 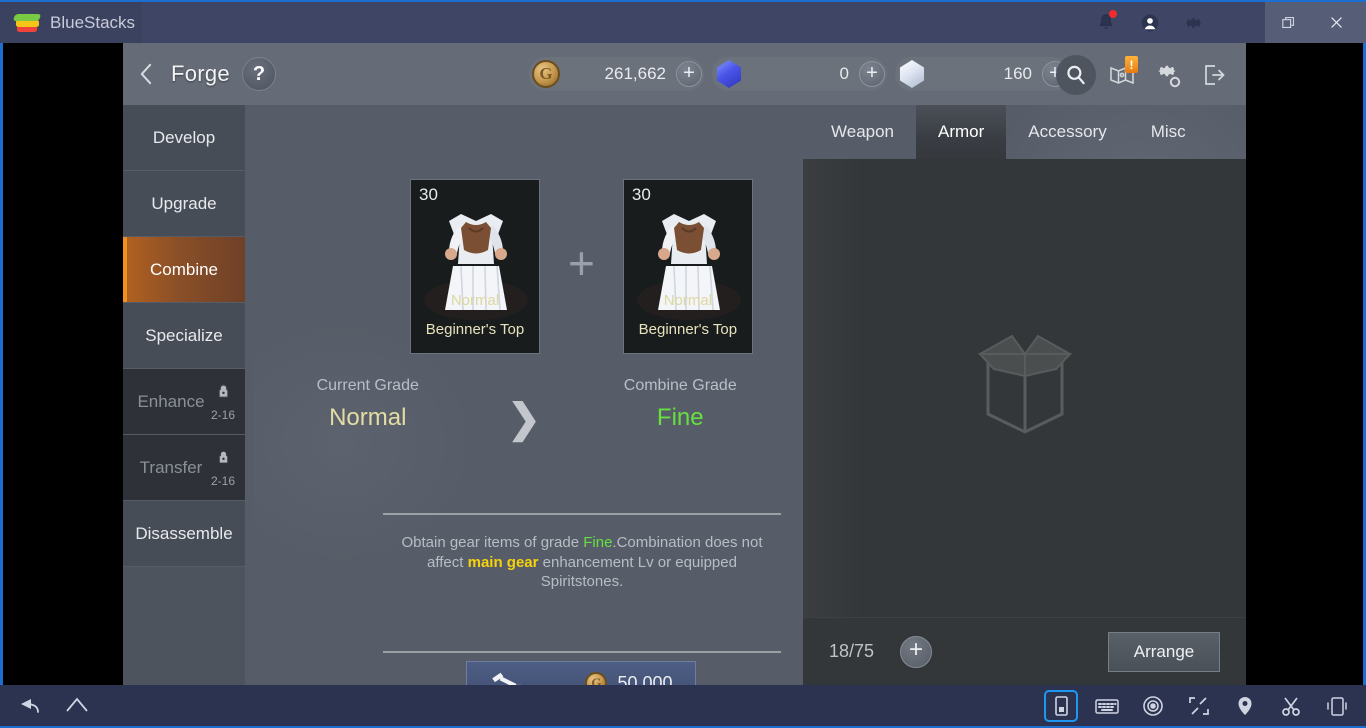 I want to click on tab-accessory: Accessory, so click(x=1067, y=132).